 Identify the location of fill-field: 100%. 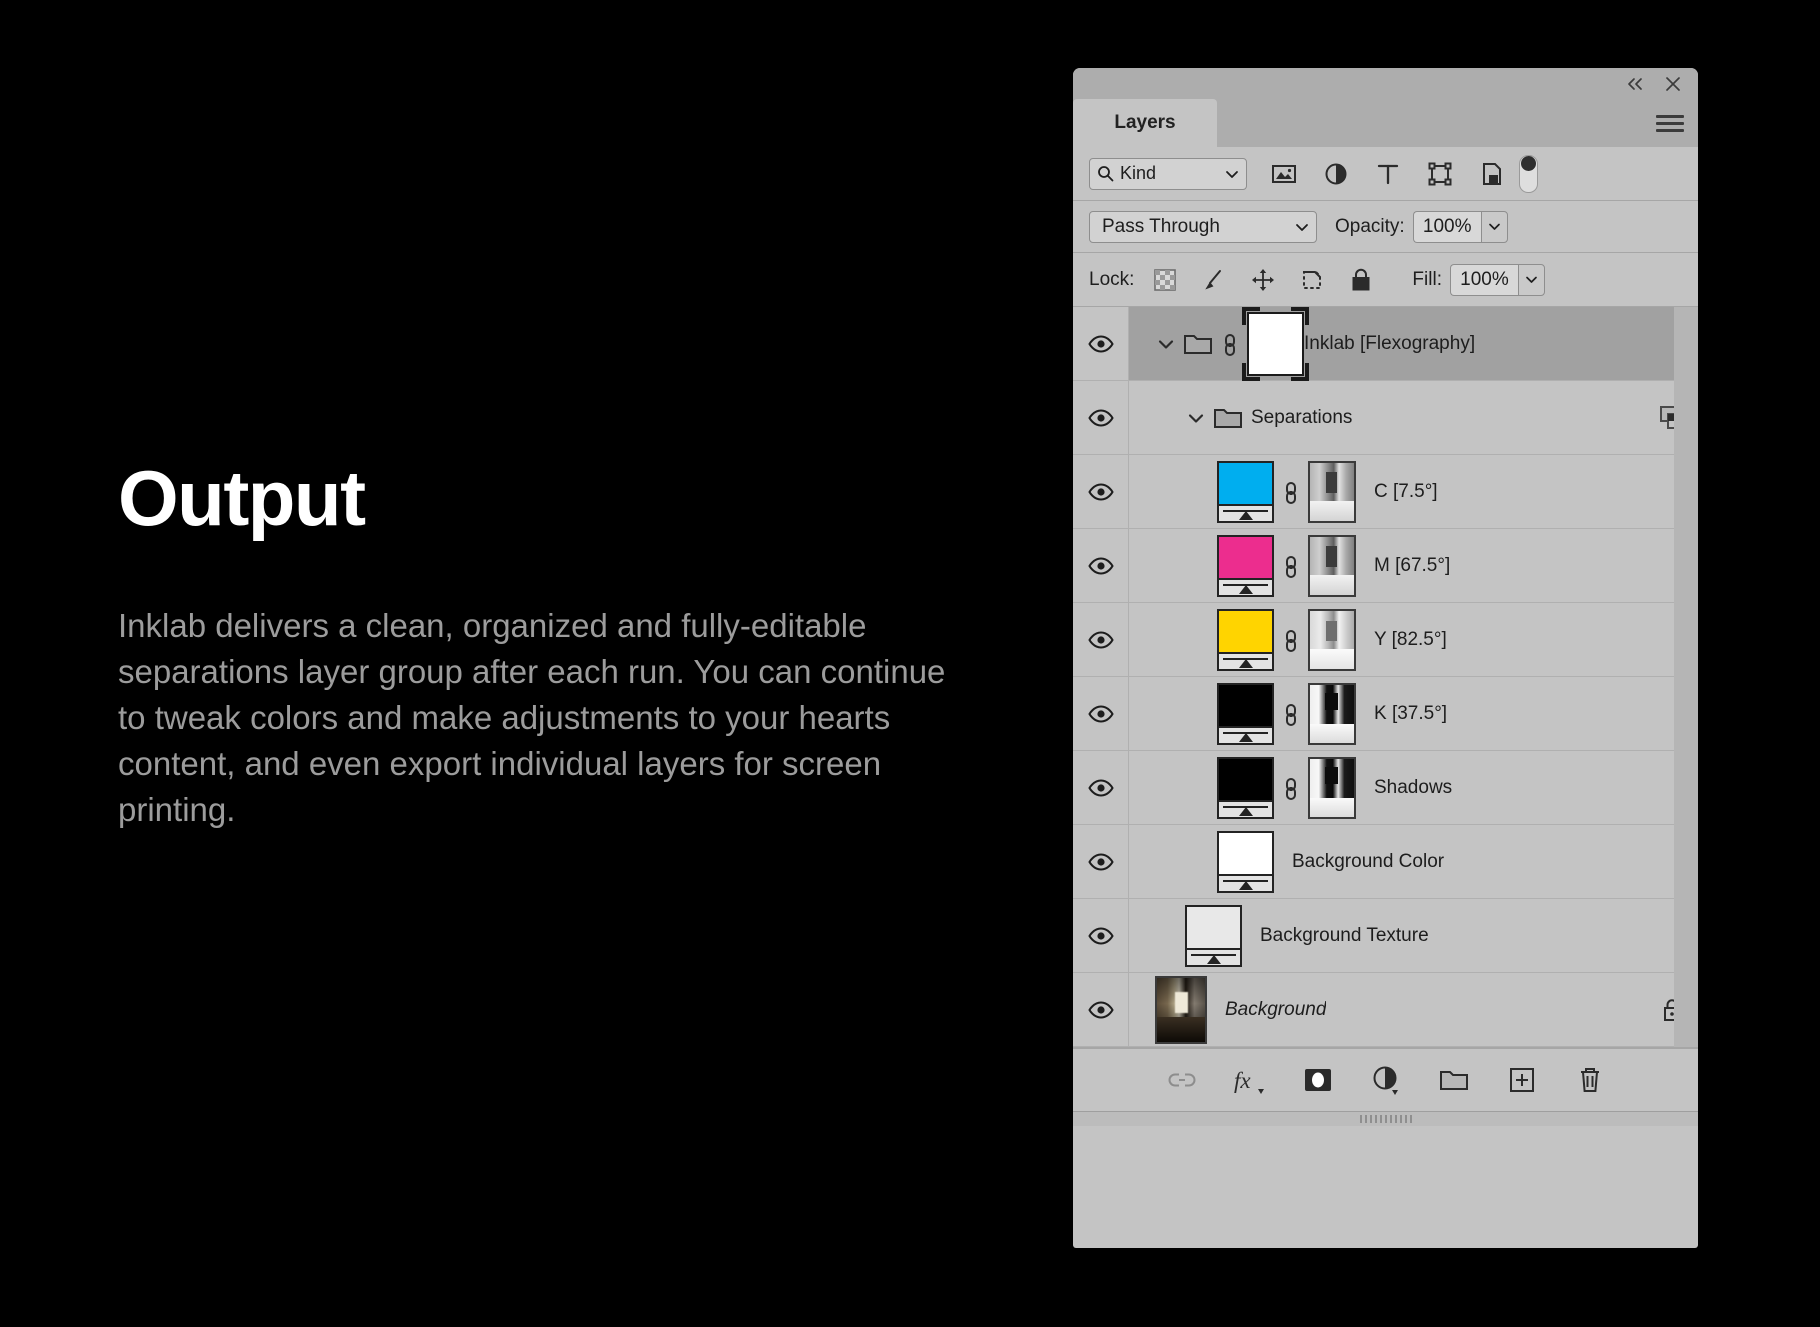
(1497, 279).